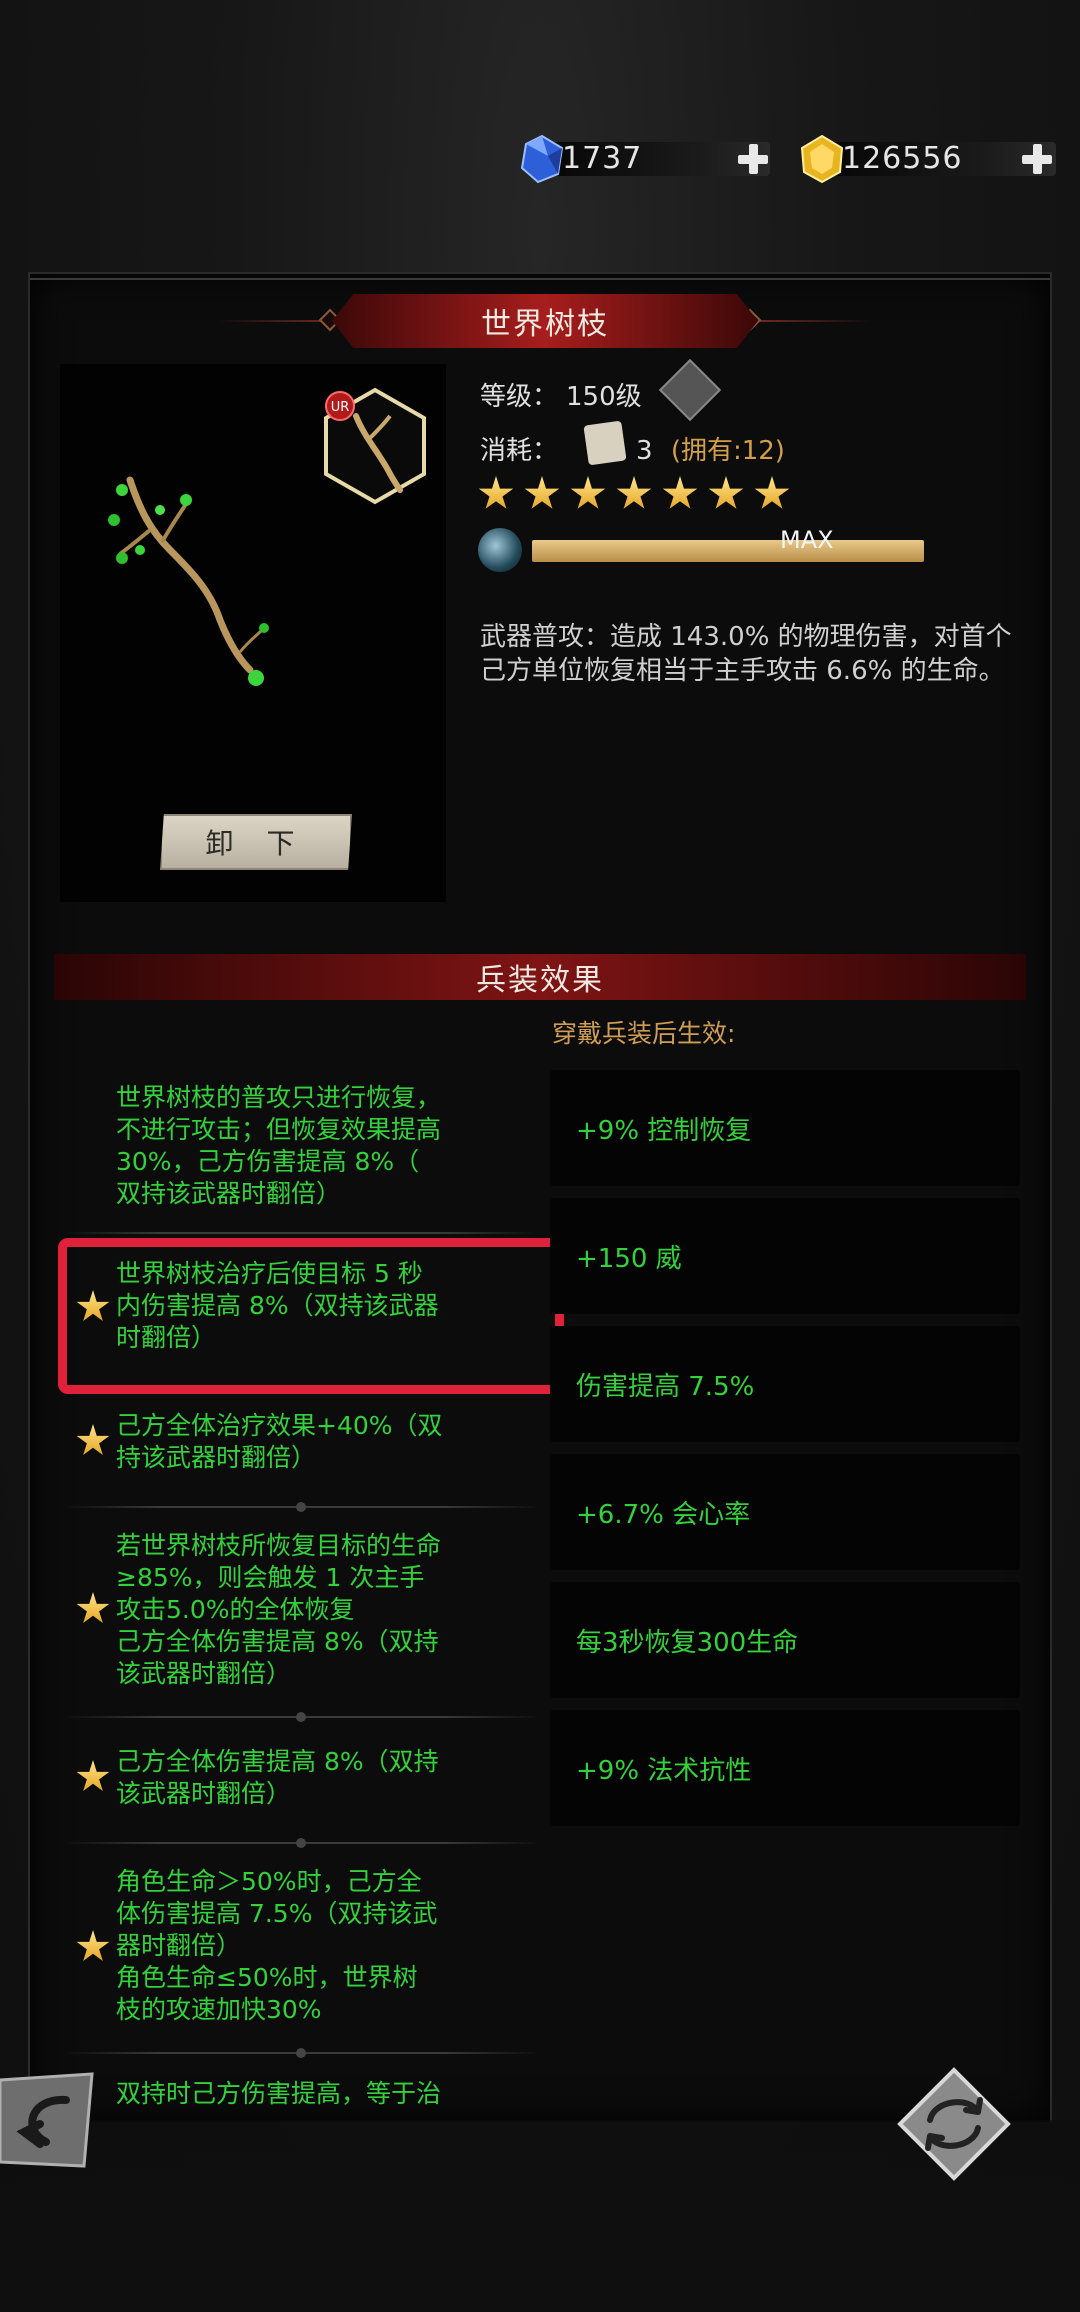 This screenshot has height=2312, width=1080. What do you see at coordinates (279, 1545) in the screenshot?
I see `effect-line: 若世界树枝所恢复目标的生命` at bounding box center [279, 1545].